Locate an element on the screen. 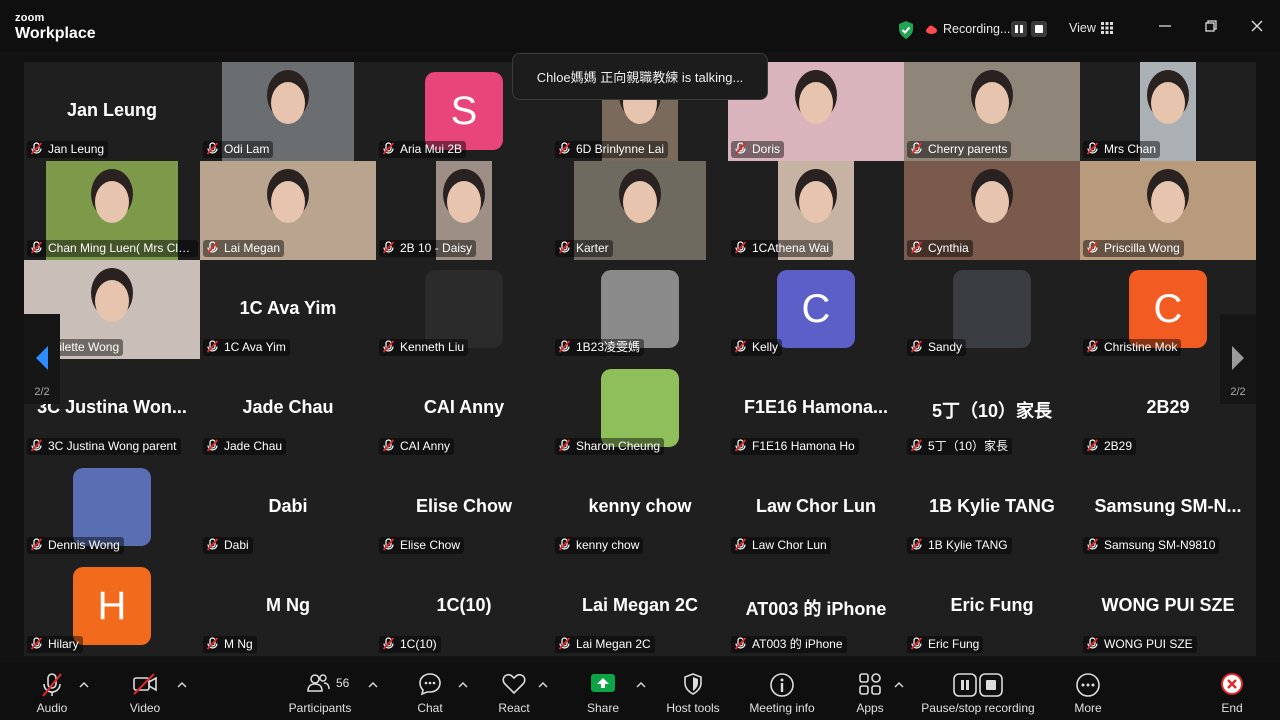 This screenshot has height=720, width=1280. participants-button: 56 Participants is located at coordinates (320, 691).